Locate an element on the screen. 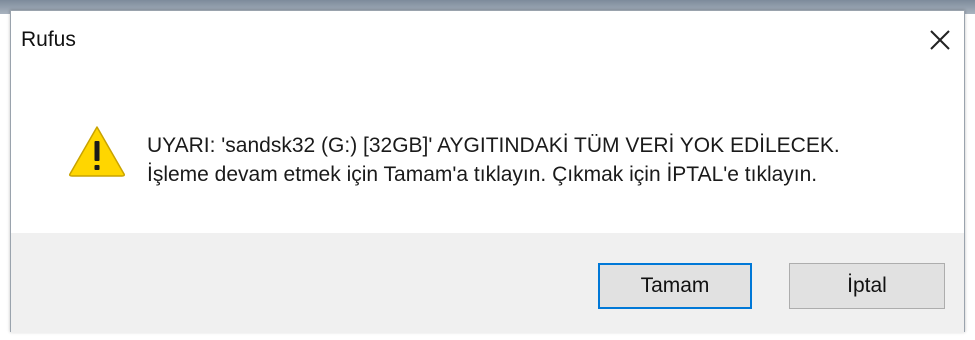 This screenshot has height=340, width=975. close-button is located at coordinates (940, 40).